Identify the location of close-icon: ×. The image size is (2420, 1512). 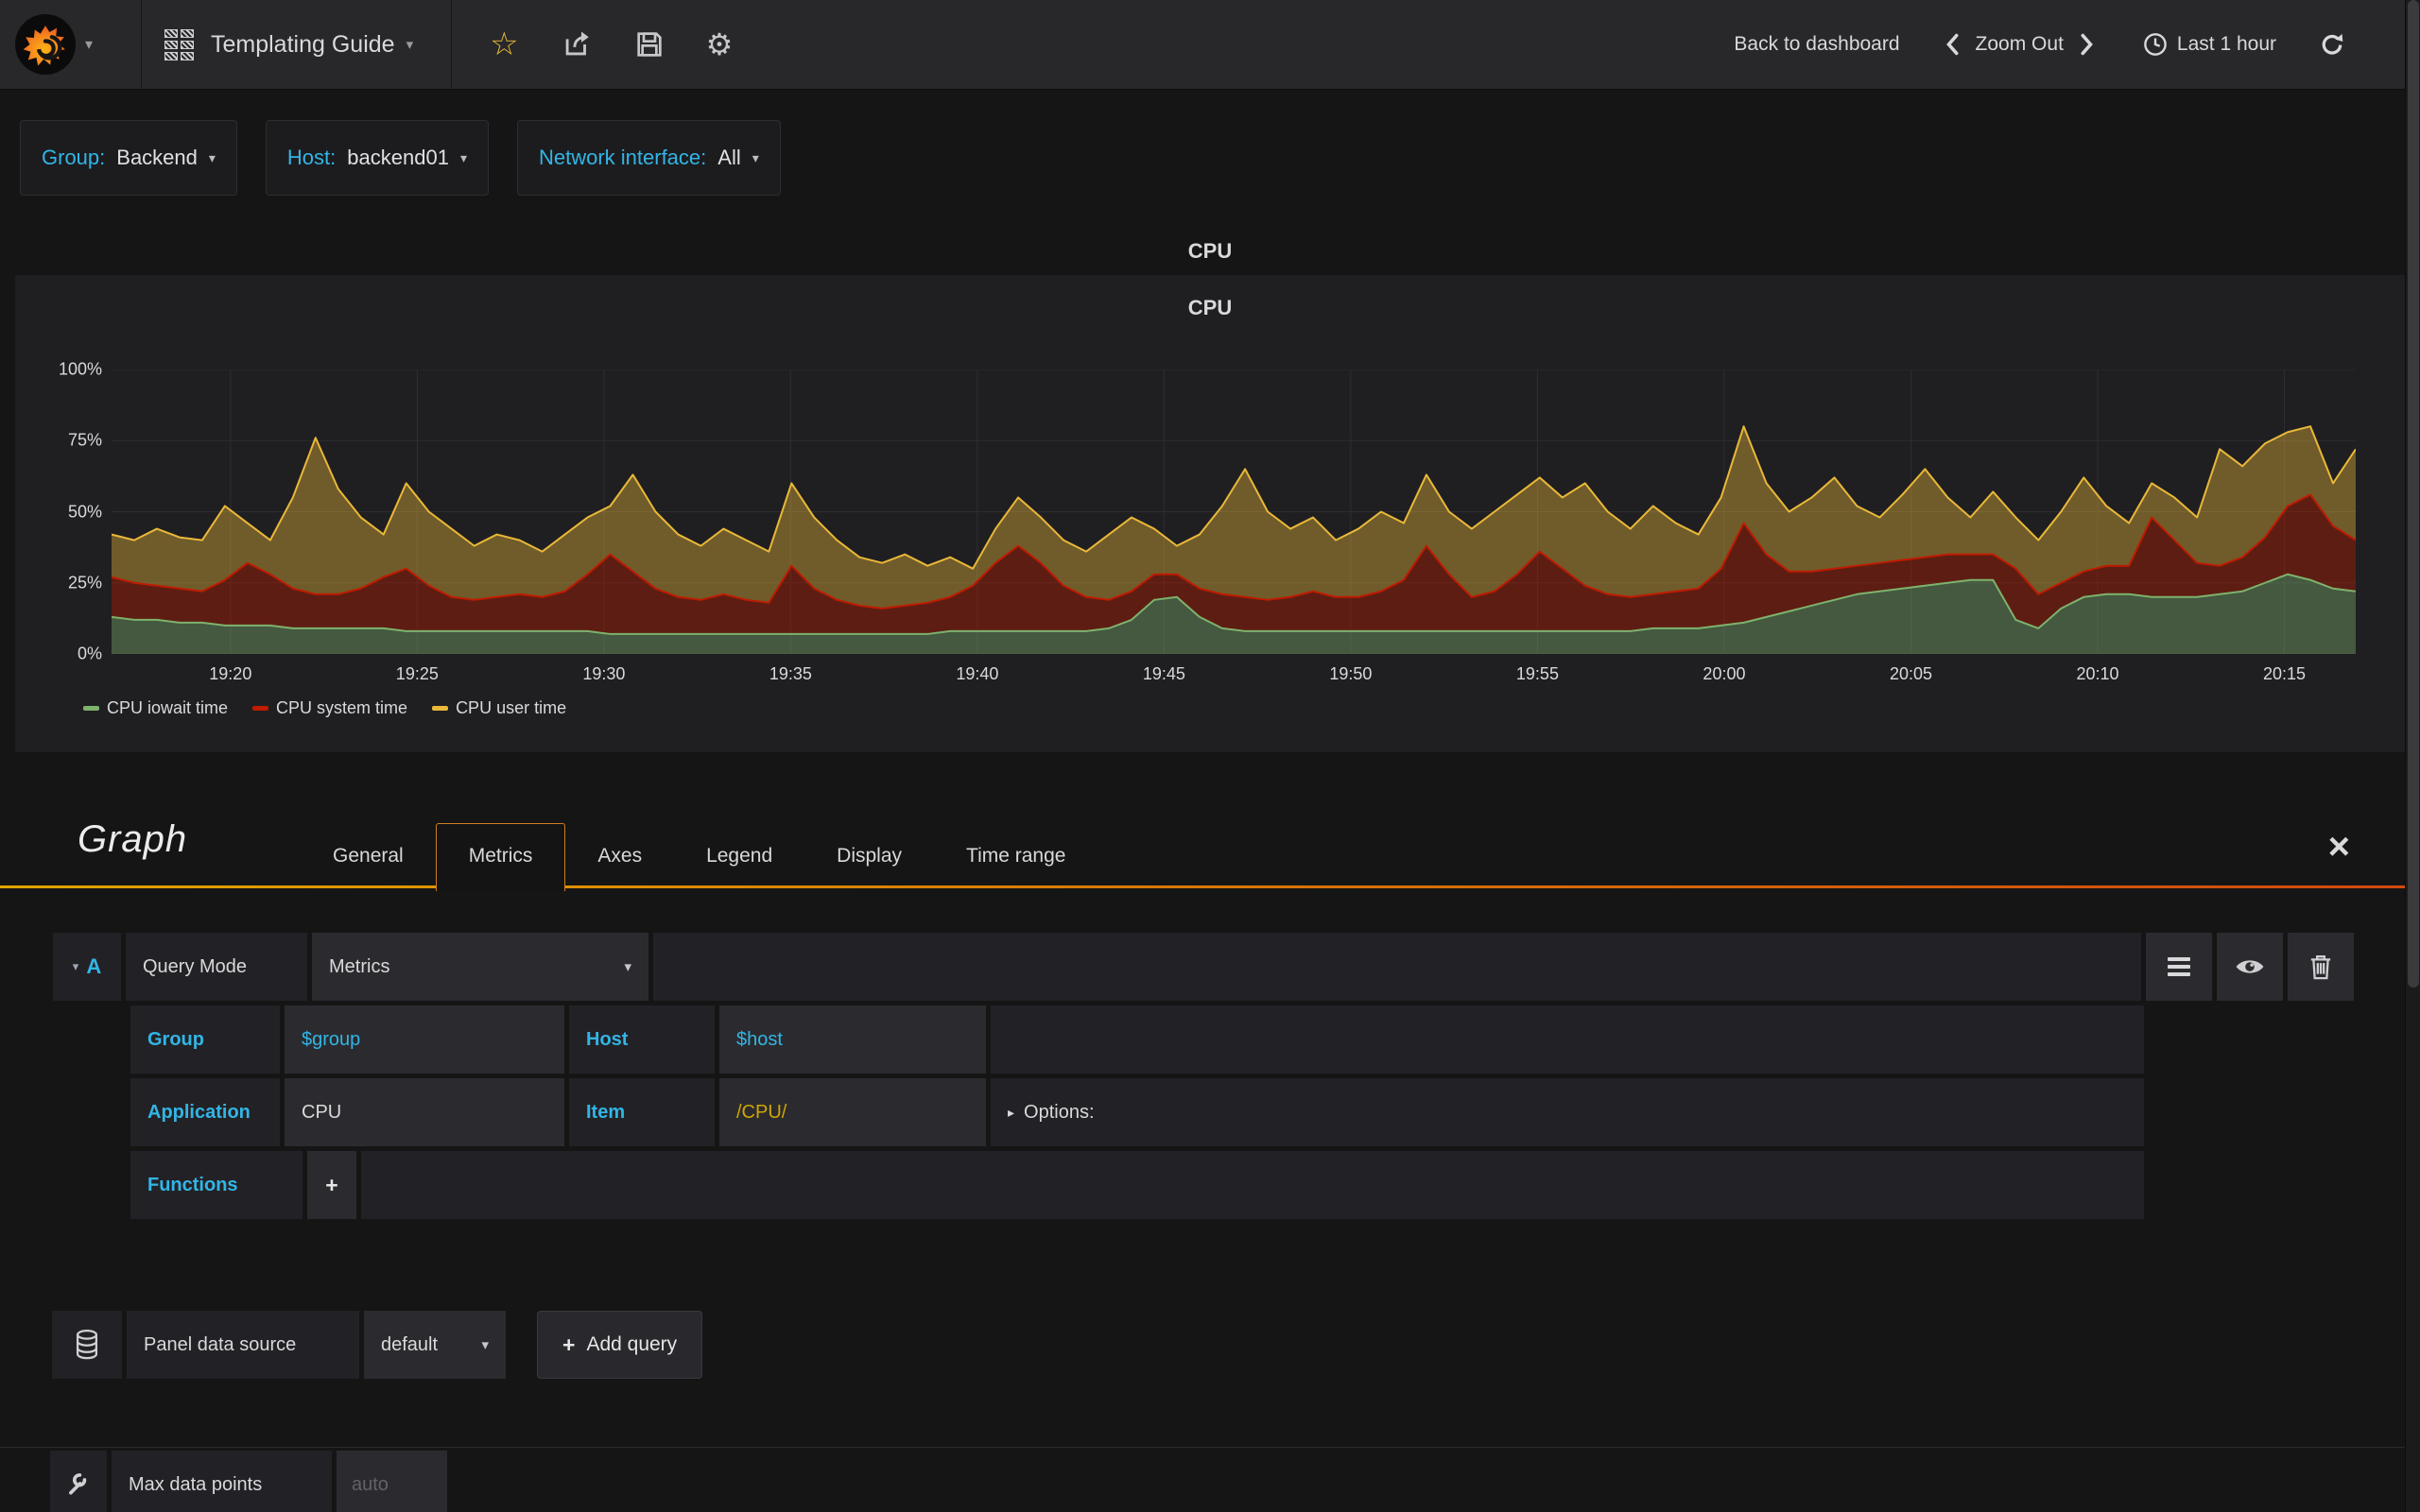
(2338, 847).